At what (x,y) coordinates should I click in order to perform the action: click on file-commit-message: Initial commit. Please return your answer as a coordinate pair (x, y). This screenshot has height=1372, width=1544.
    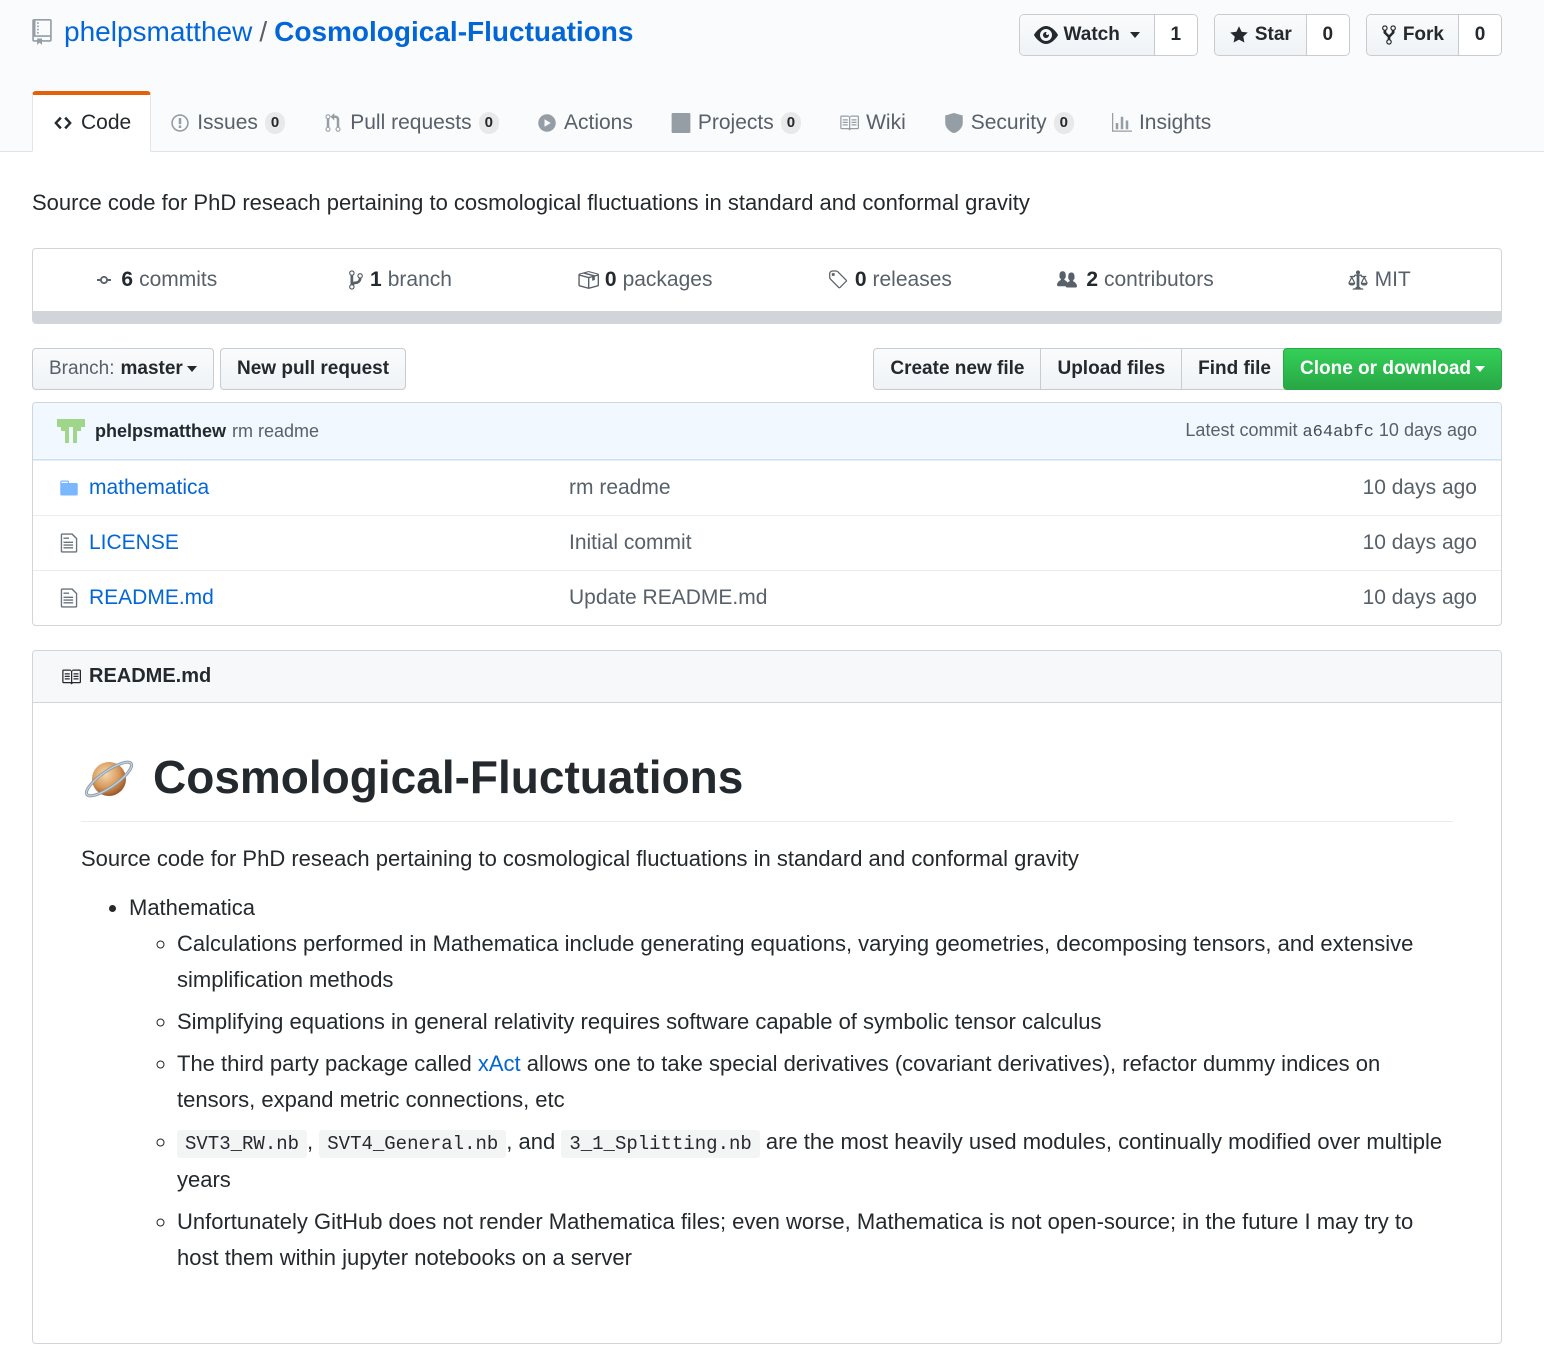
    Looking at the image, I should click on (966, 543).